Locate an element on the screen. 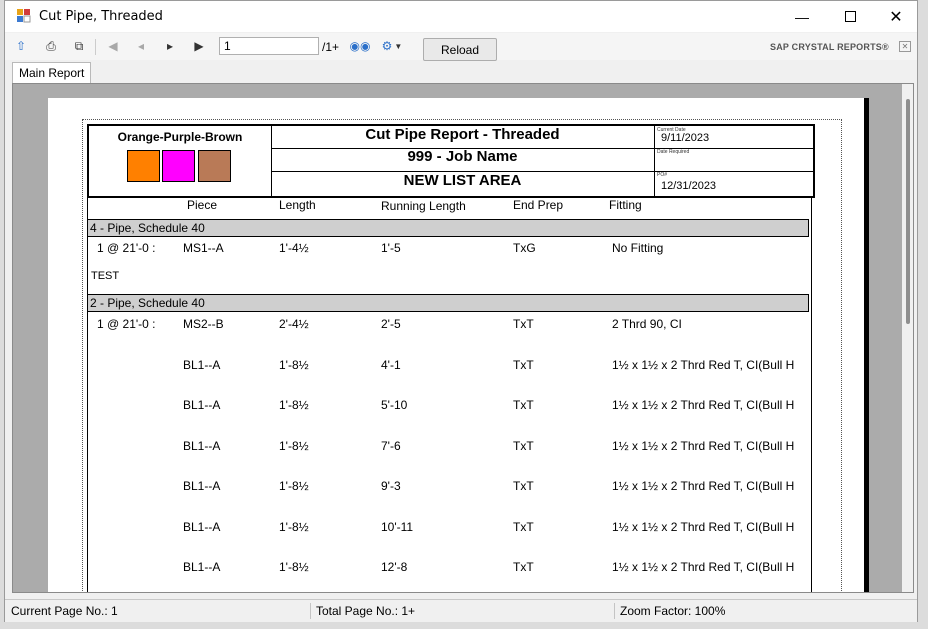 The width and height of the screenshot is (928, 629). po-label: PO# is located at coordinates (662, 175).